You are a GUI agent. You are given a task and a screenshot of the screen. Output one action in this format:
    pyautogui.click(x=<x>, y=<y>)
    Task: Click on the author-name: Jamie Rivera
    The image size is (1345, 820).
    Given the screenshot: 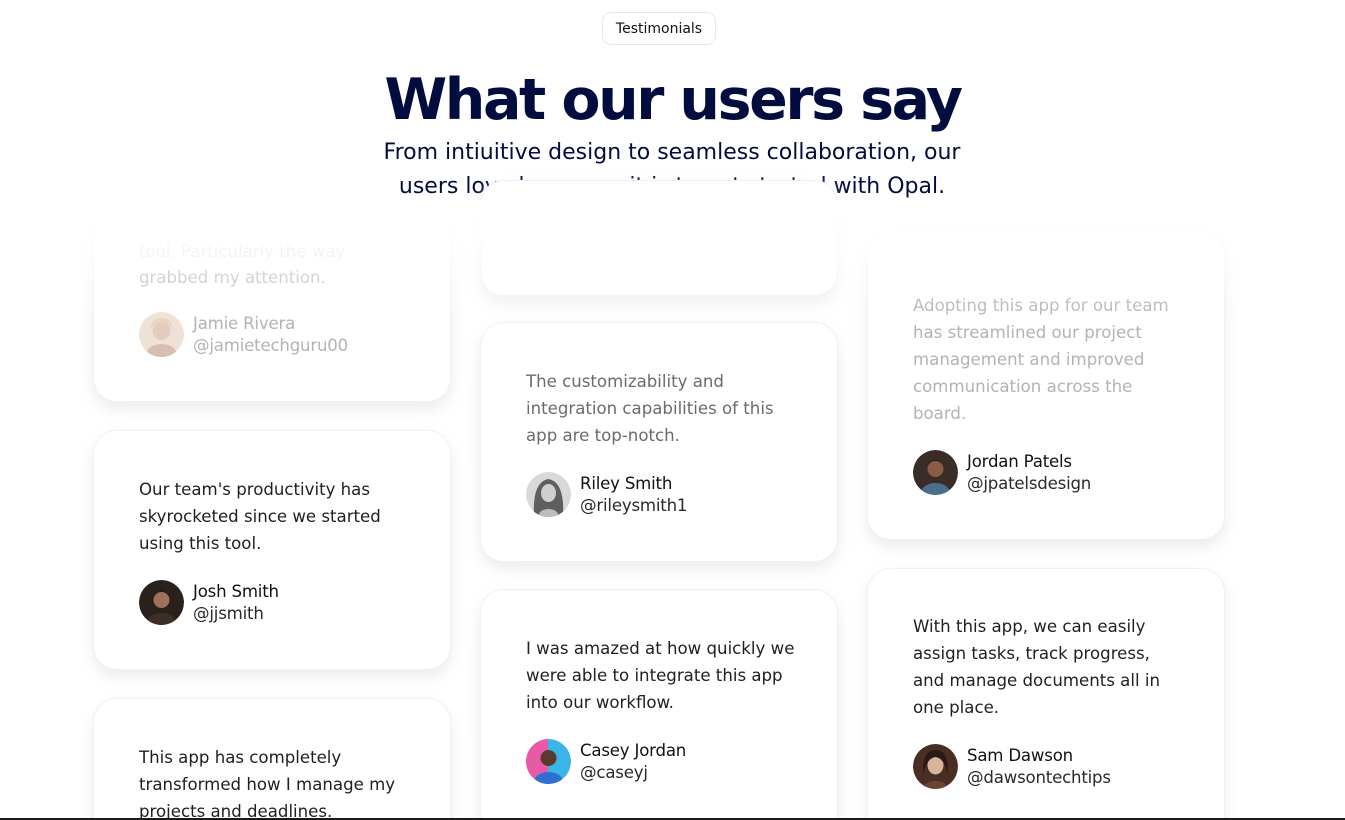 What is the action you would take?
    pyautogui.click(x=244, y=323)
    